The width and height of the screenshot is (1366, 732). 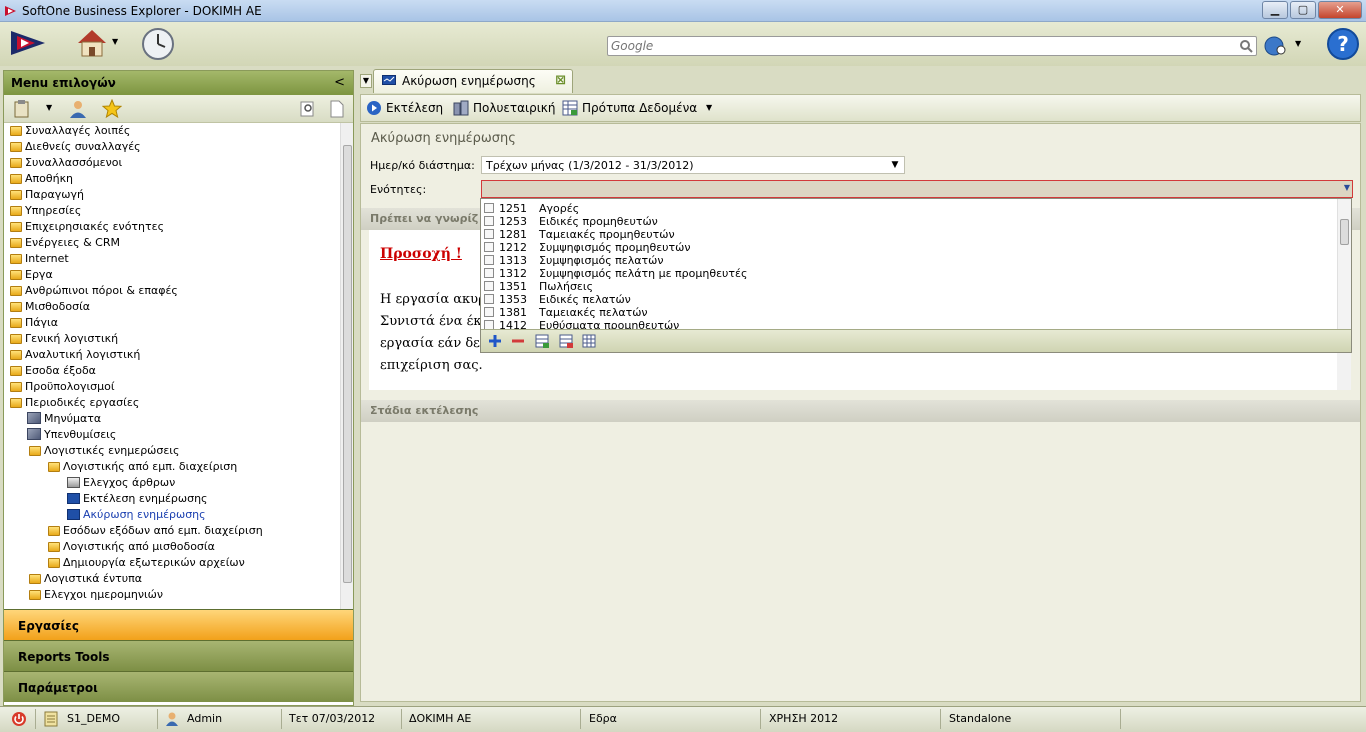 What do you see at coordinates (16, 259) in the screenshot?
I see `folder-icon` at bounding box center [16, 259].